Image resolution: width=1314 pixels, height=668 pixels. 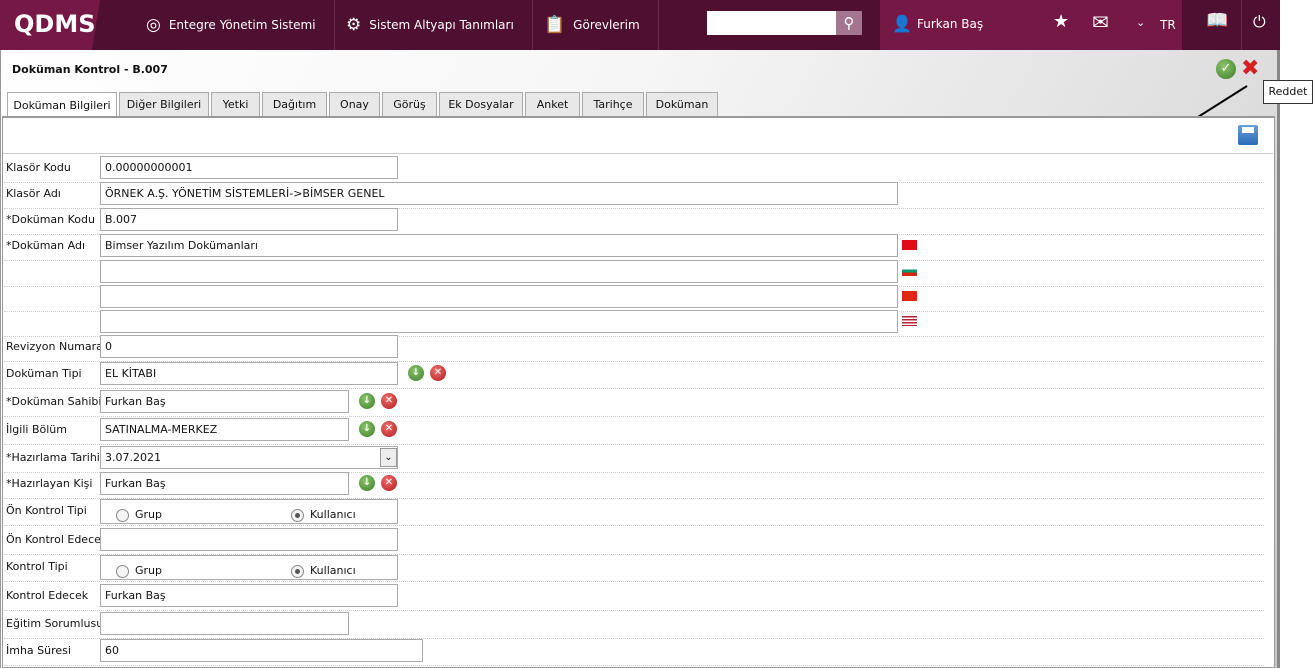 What do you see at coordinates (36, 429) in the screenshot?
I see `field-label: İlgili Bölüm` at bounding box center [36, 429].